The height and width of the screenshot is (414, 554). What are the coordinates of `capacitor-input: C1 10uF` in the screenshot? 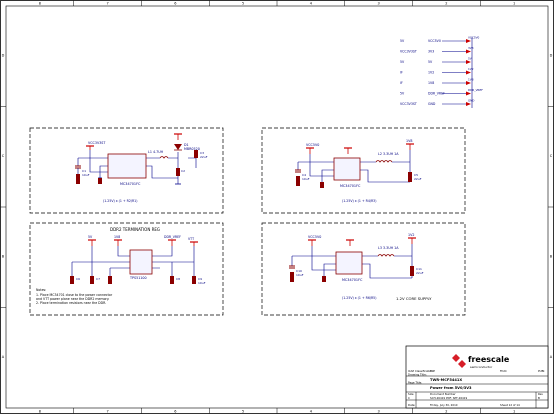 It's located at (82, 174).